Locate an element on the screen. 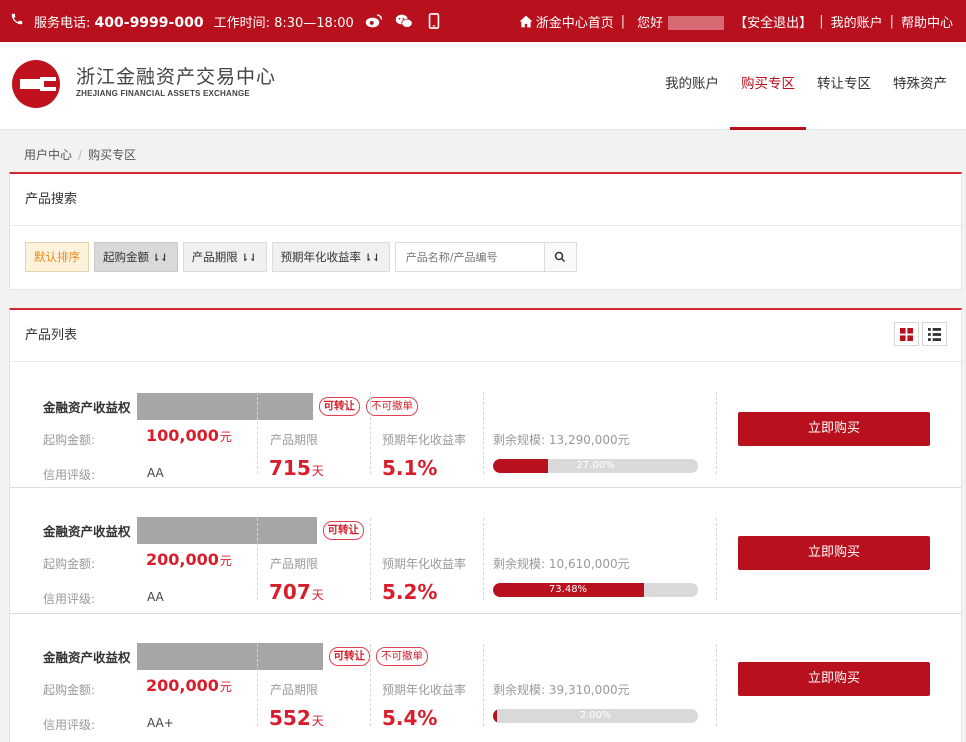  help-center-link: 帮助中心 is located at coordinates (927, 21).